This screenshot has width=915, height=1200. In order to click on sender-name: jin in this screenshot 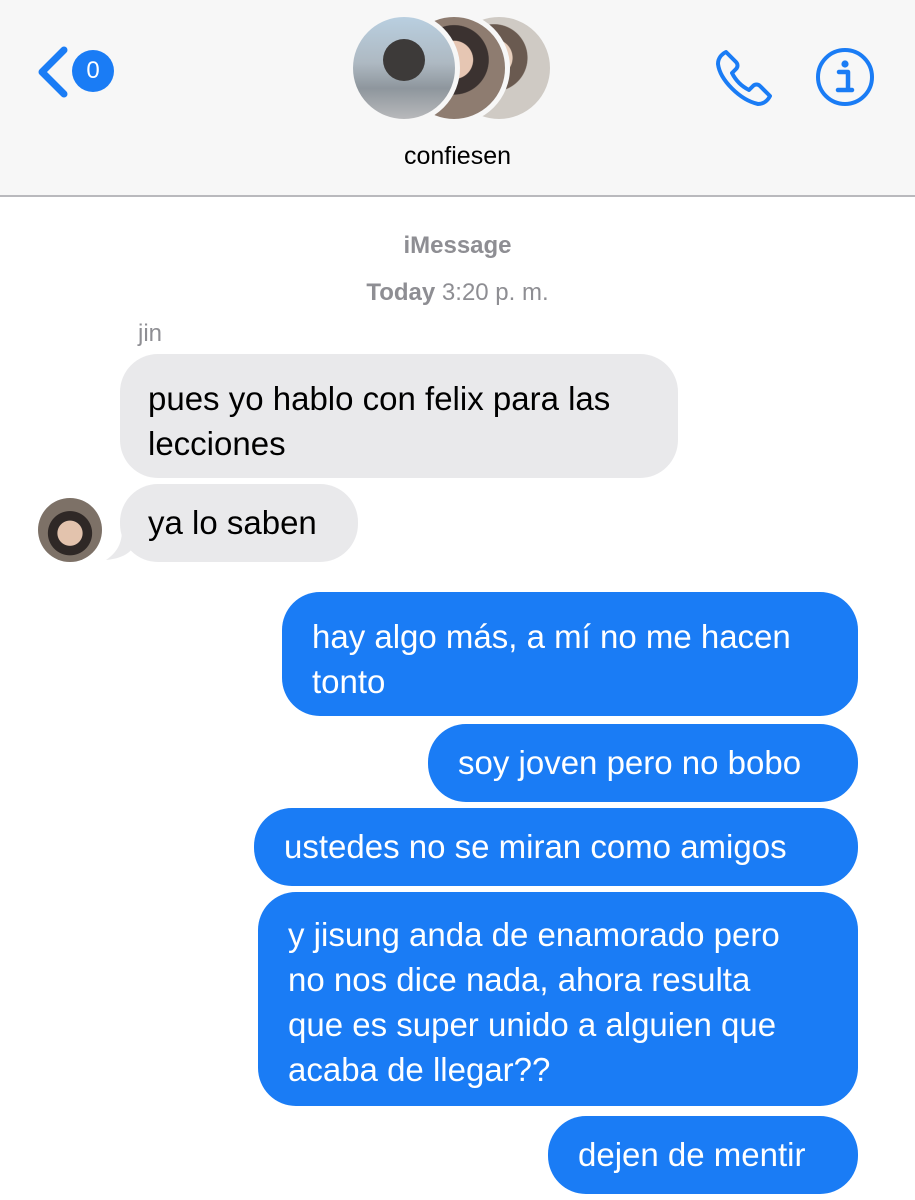, I will do `click(150, 333)`.